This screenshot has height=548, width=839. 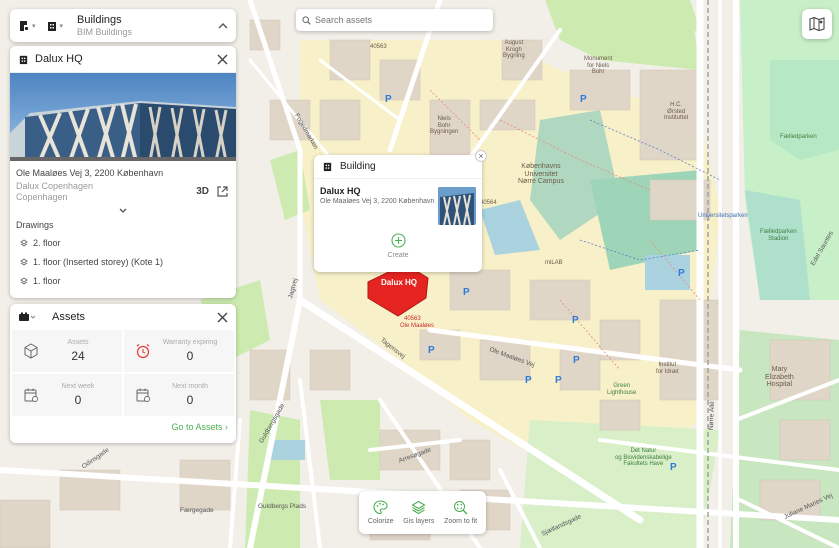 I want to click on assets-panel-header: Assets, so click(x=123, y=317).